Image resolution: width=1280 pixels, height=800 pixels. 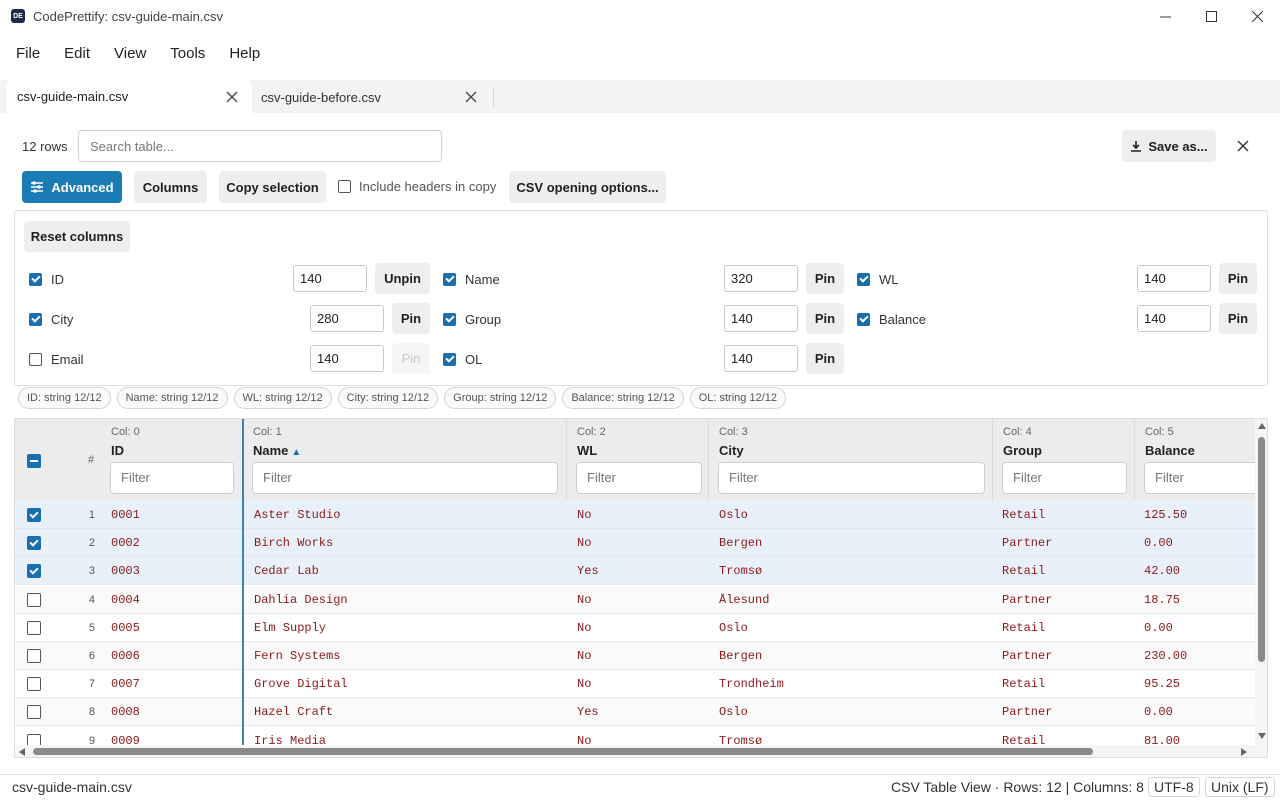 What do you see at coordinates (1198, 460) in the screenshot?
I see `column-header-balance: Col: 5 Balance Filter` at bounding box center [1198, 460].